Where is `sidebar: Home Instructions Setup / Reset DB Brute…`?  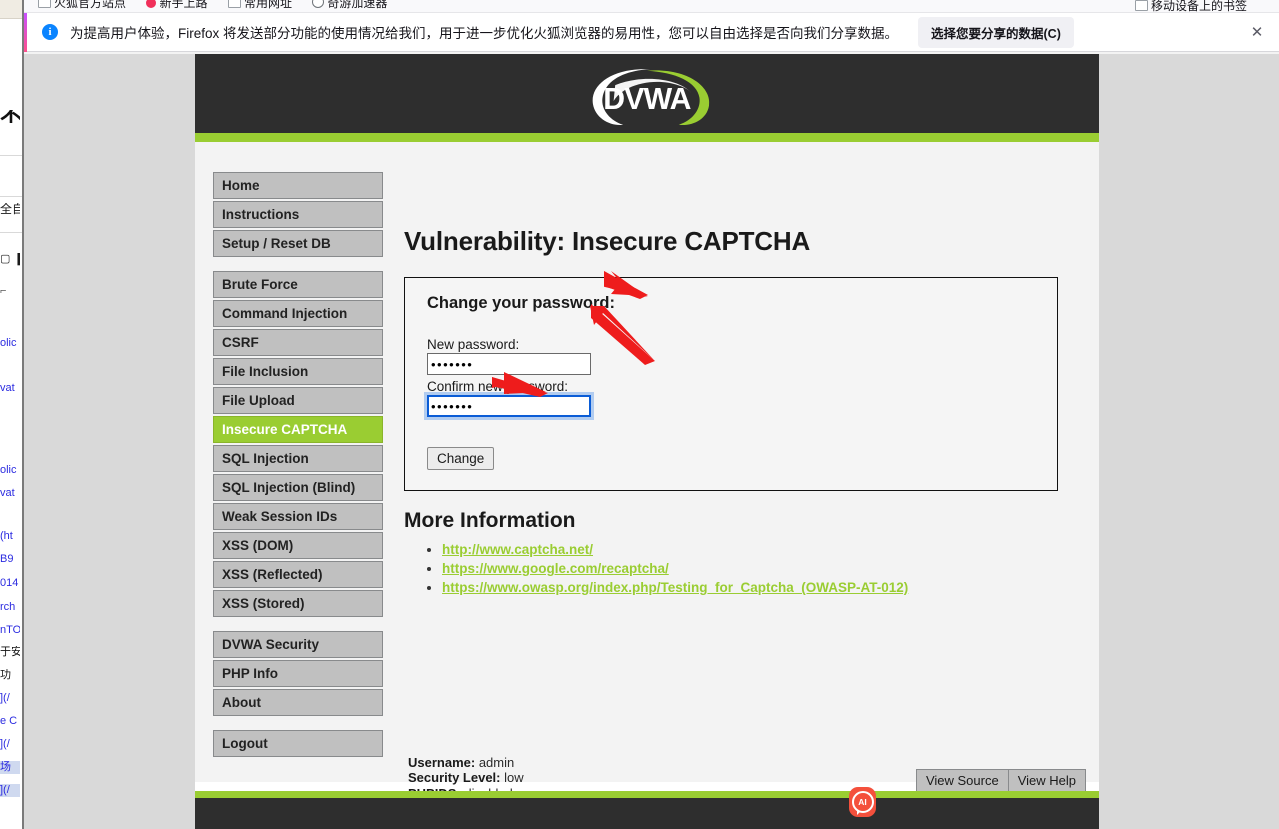 sidebar: Home Instructions Setup / Reset DB Brute… is located at coordinates (290, 462).